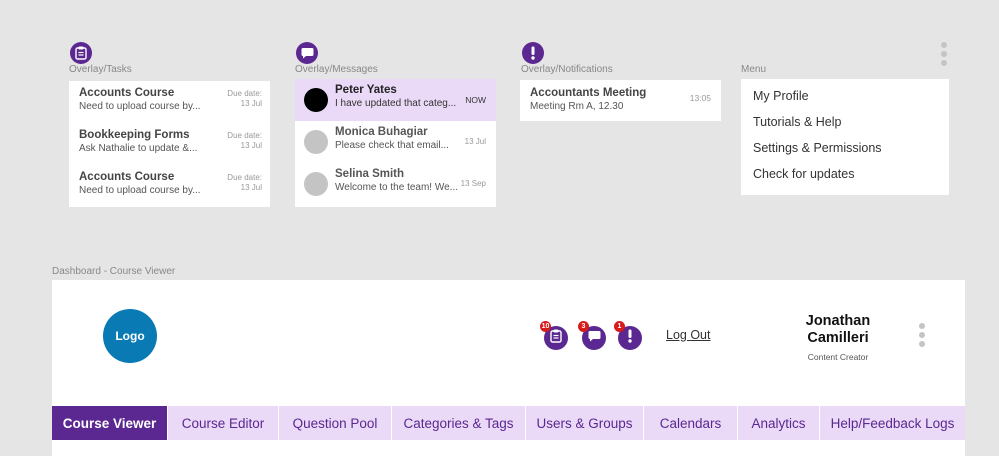 The width and height of the screenshot is (999, 456). I want to click on tasks-overlay-label: Overlay/Tasks, so click(100, 69).